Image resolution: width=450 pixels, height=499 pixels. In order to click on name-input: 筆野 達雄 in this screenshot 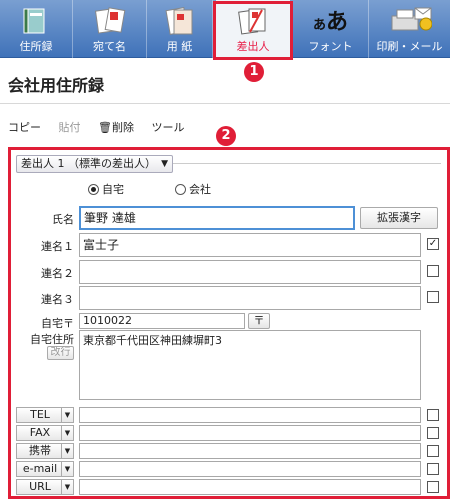, I will do `click(217, 218)`.